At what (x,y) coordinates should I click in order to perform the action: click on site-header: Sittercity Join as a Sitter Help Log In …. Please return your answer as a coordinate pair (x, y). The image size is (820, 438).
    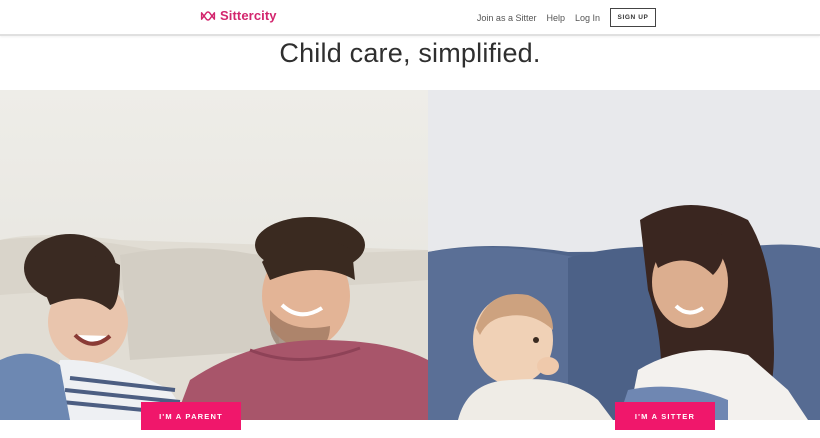
    Looking at the image, I should click on (410, 18).